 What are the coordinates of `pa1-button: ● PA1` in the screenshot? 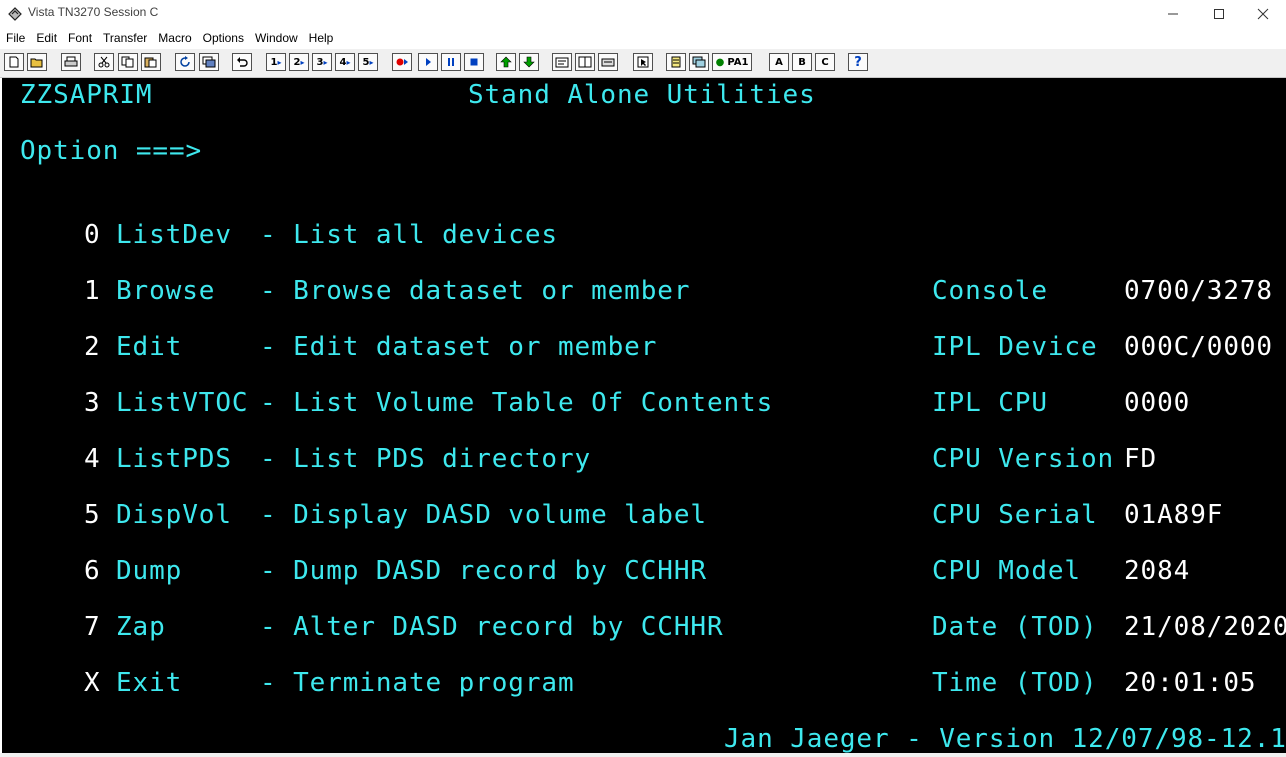 It's located at (732, 62).